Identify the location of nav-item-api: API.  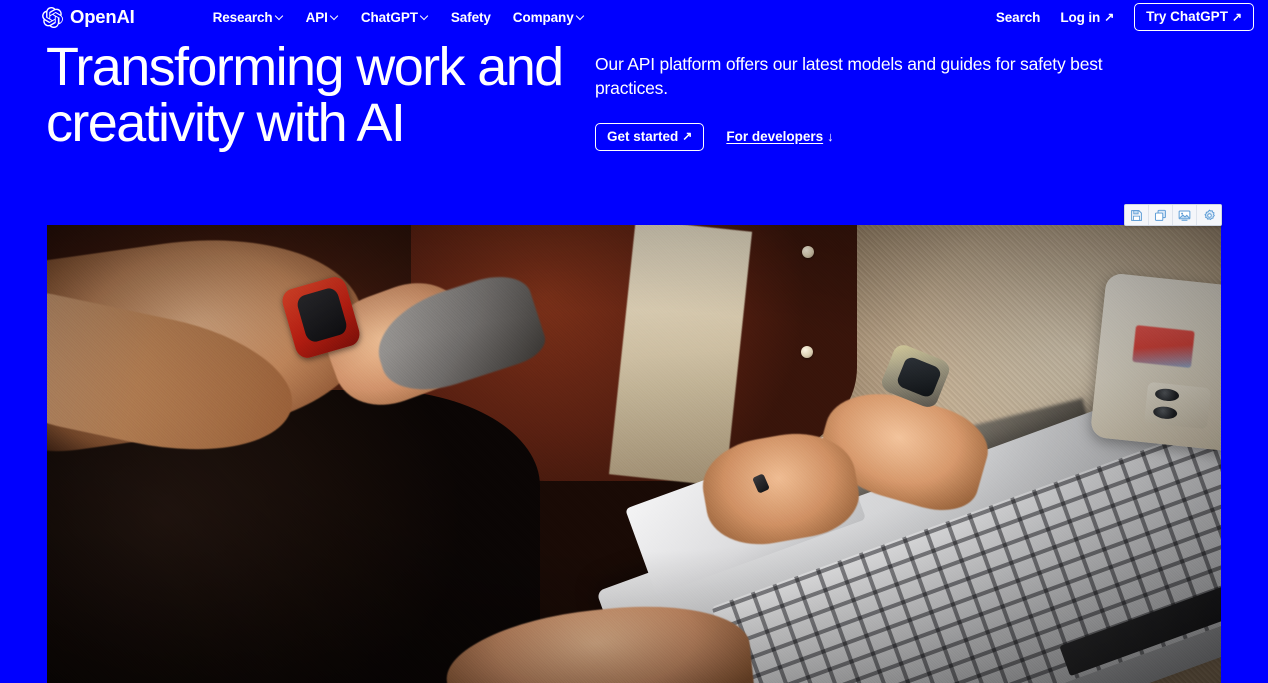
(322, 17).